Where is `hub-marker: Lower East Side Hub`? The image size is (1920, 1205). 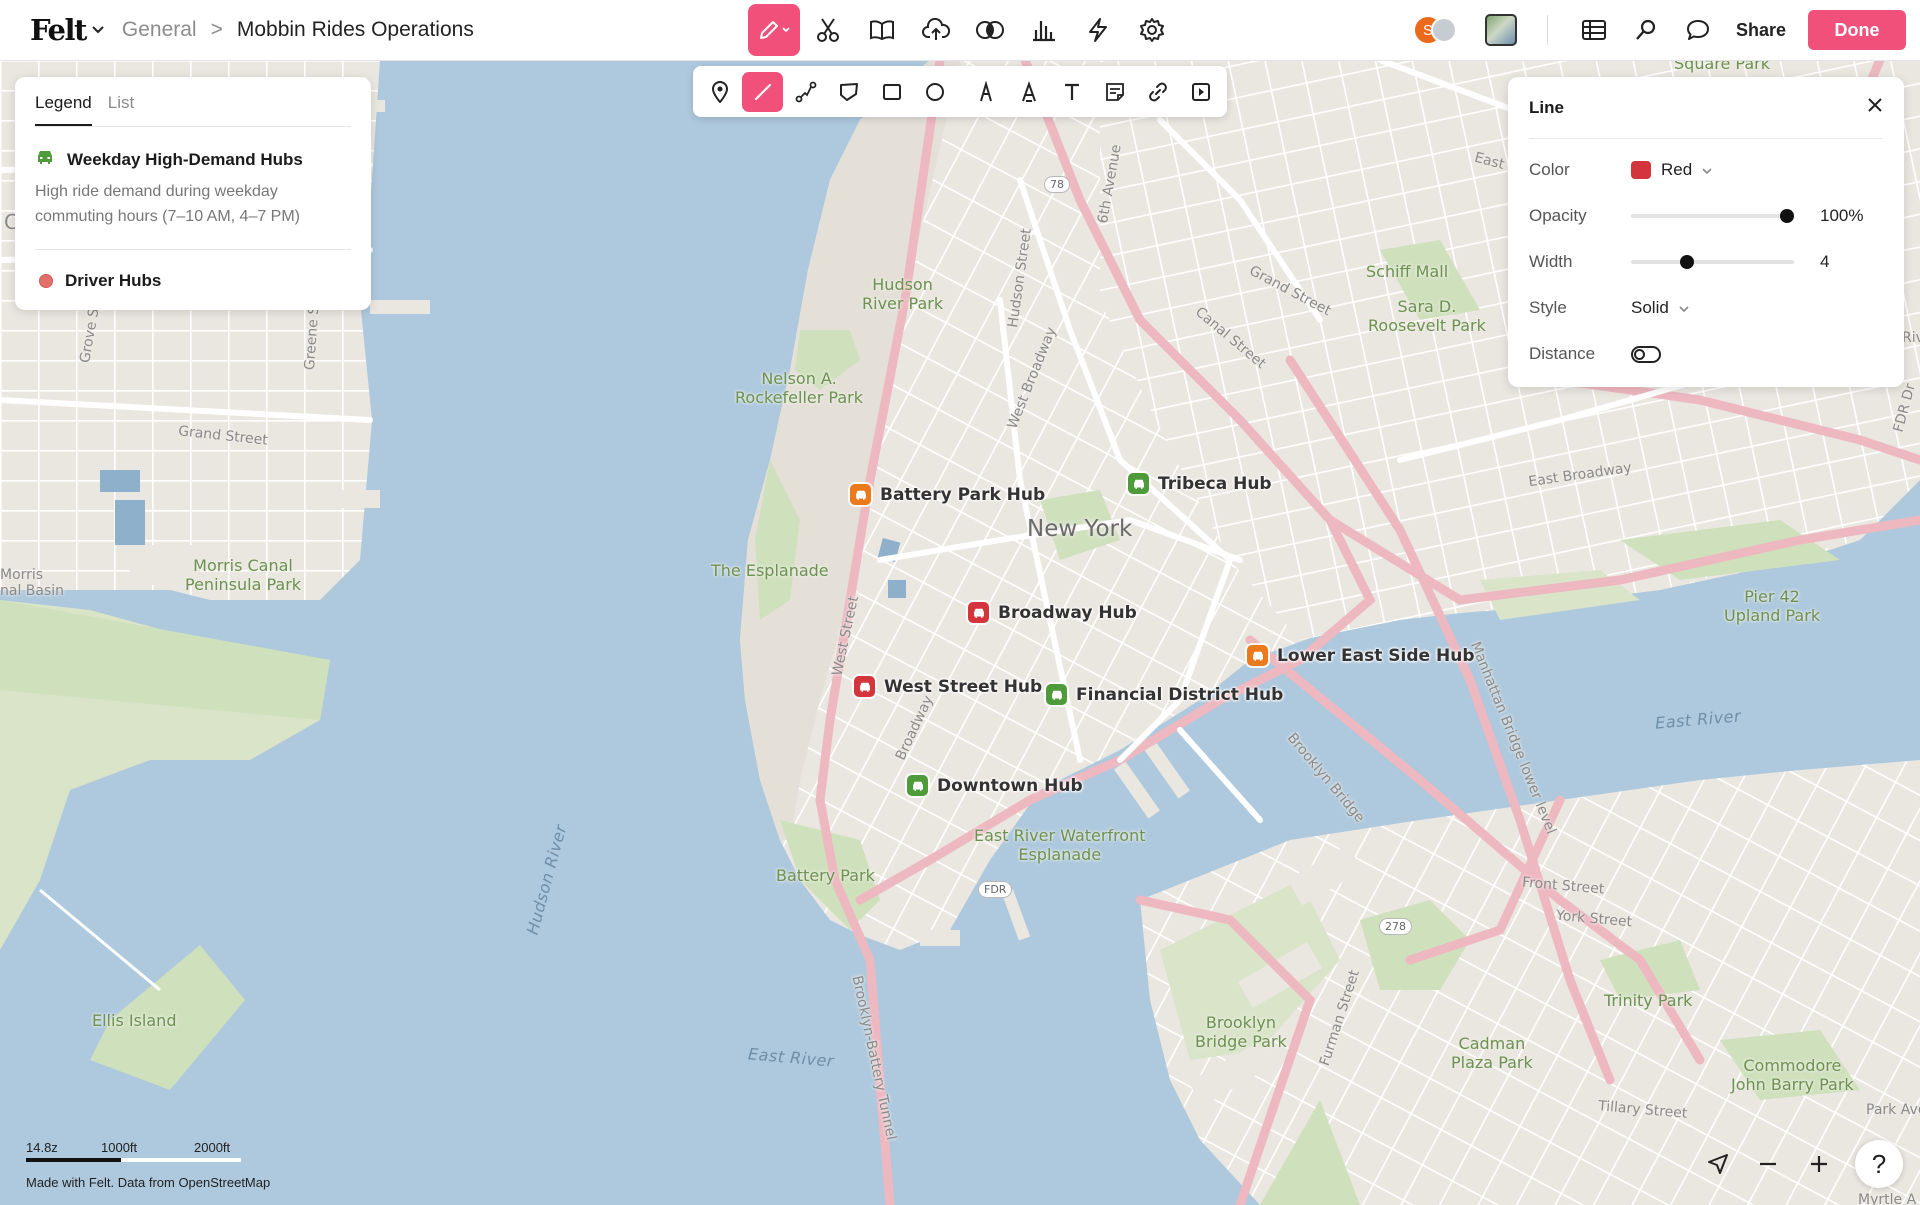
hub-marker: Lower East Side Hub is located at coordinates (1360, 655).